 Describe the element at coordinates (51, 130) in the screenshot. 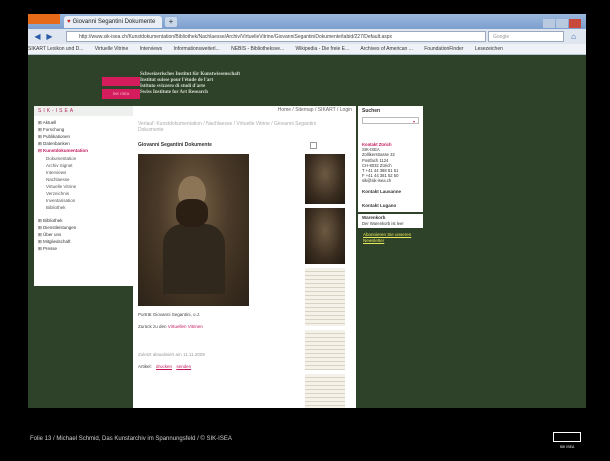

I see `nav-item-forschung: ⊞ Forschung` at that location.